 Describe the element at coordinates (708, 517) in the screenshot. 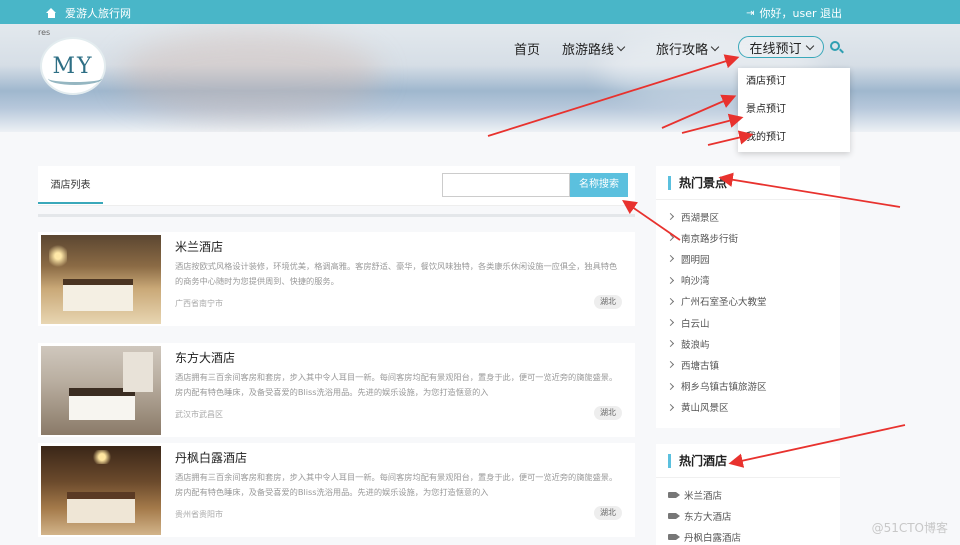

I see `hot-hotel-label: 东方大酒店` at that location.